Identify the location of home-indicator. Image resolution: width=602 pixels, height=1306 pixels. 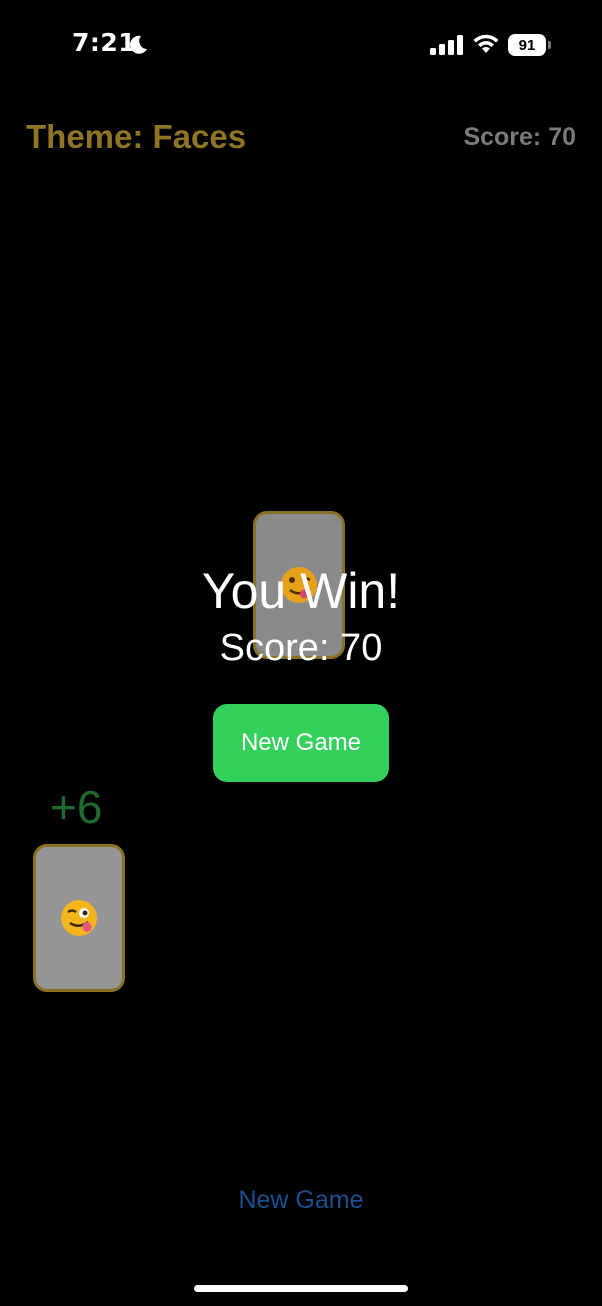
(301, 1288).